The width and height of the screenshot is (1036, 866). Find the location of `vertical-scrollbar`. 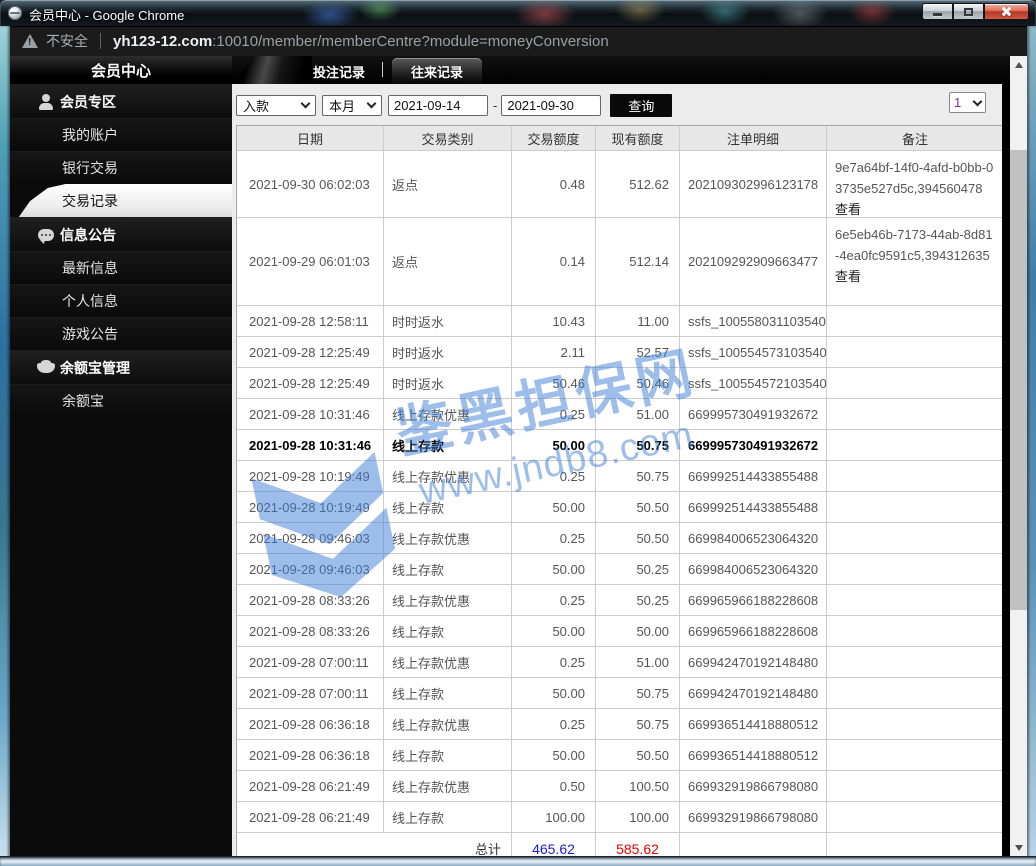

vertical-scrollbar is located at coordinates (1018, 456).